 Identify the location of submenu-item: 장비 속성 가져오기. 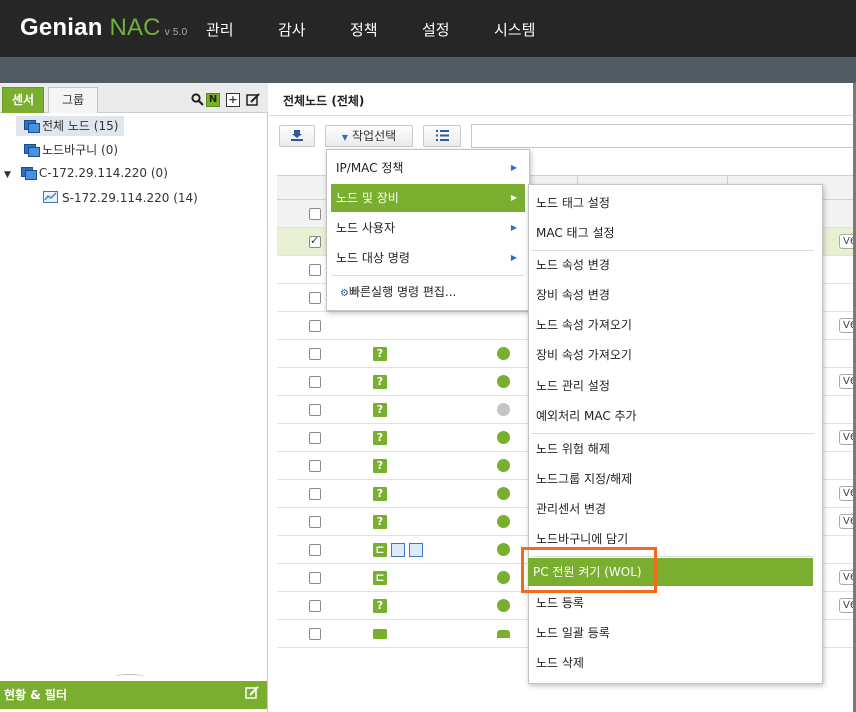
(672, 355).